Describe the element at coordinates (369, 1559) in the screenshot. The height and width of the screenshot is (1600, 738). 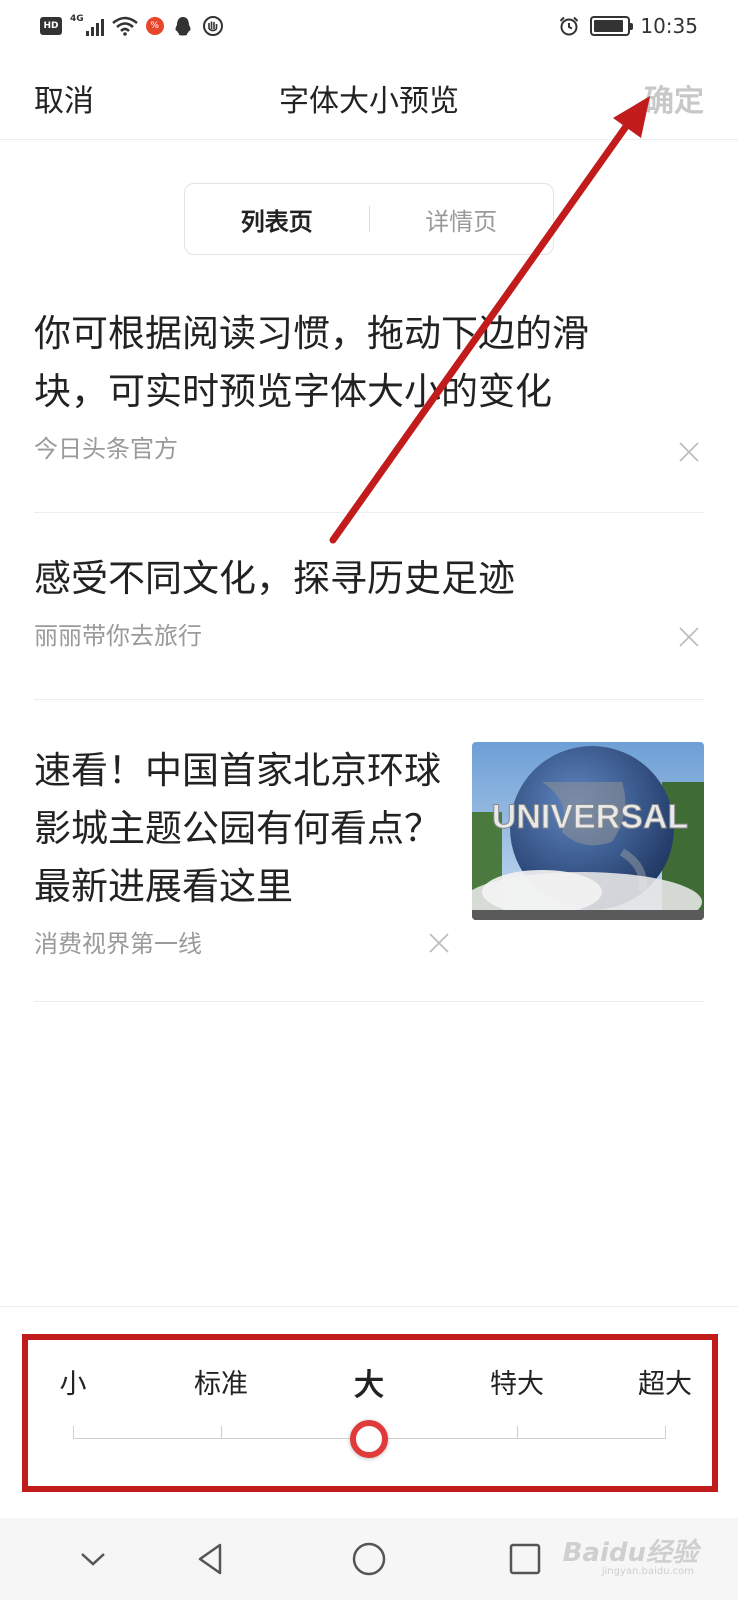
I see `home-icon` at that location.